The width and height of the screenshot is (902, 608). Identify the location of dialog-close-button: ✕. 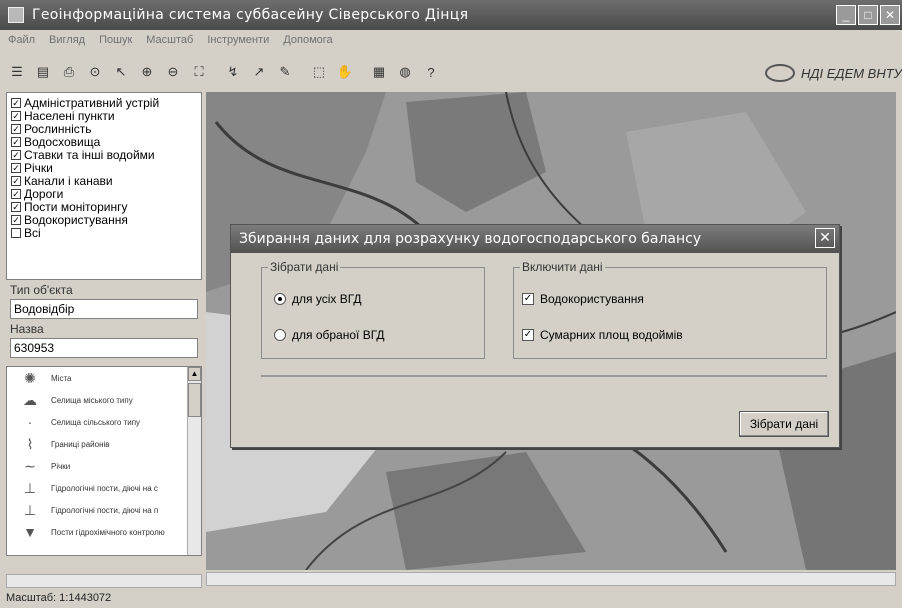
(825, 238).